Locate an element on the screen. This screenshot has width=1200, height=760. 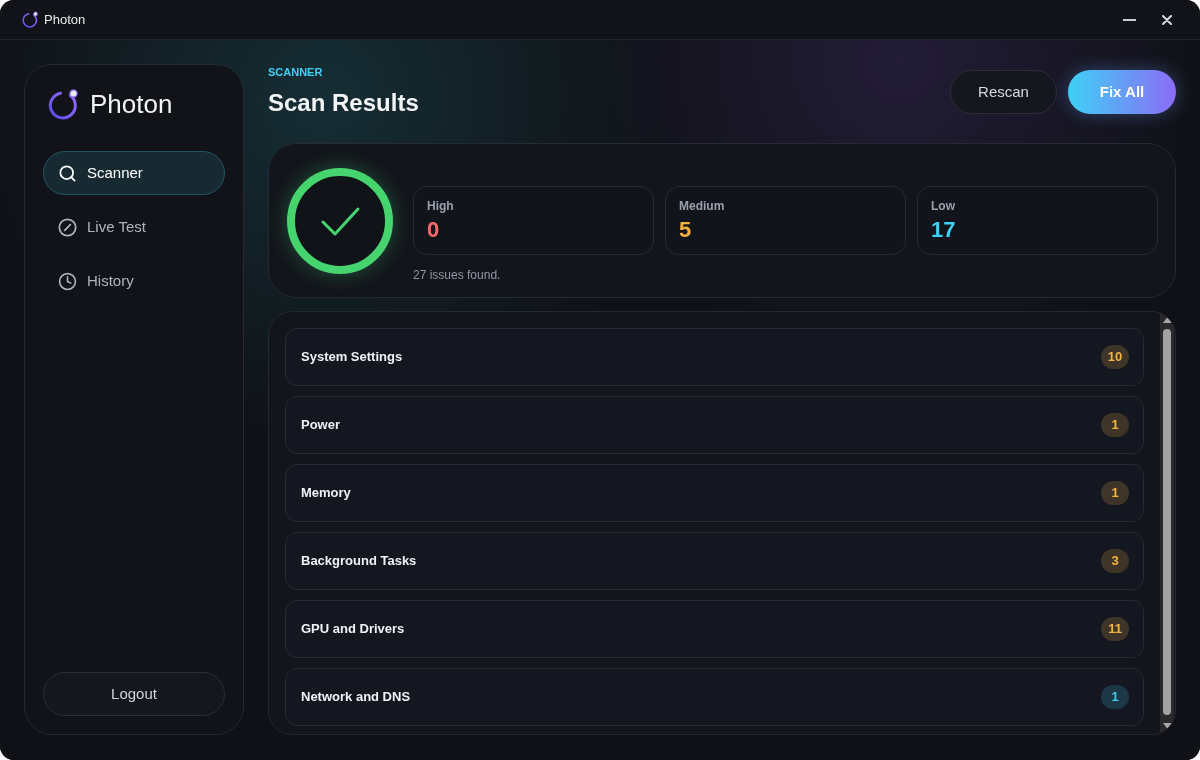
issue-count-badge: 3 is located at coordinates (1115, 561).